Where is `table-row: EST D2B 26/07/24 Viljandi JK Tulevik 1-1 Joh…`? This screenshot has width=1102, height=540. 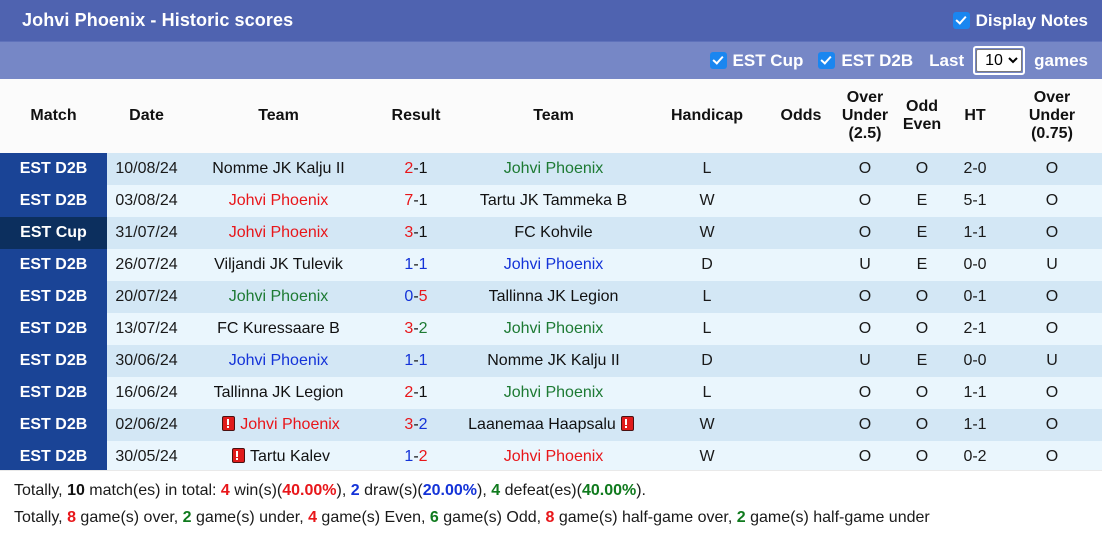 table-row: EST D2B 26/07/24 Viljandi JK Tulevik 1-1 Joh… is located at coordinates (551, 264).